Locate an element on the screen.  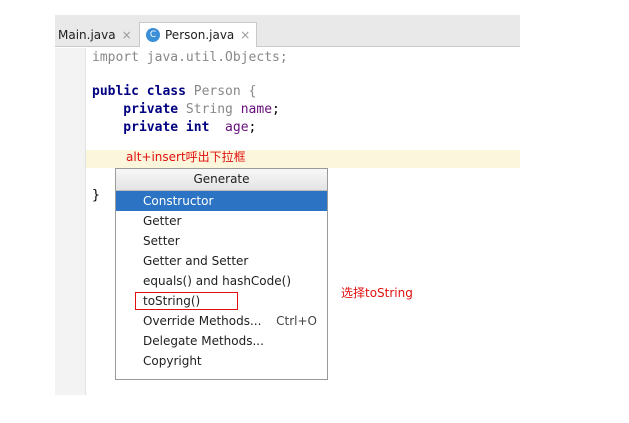
menu-item-constructor: Constructor is located at coordinates (221, 201).